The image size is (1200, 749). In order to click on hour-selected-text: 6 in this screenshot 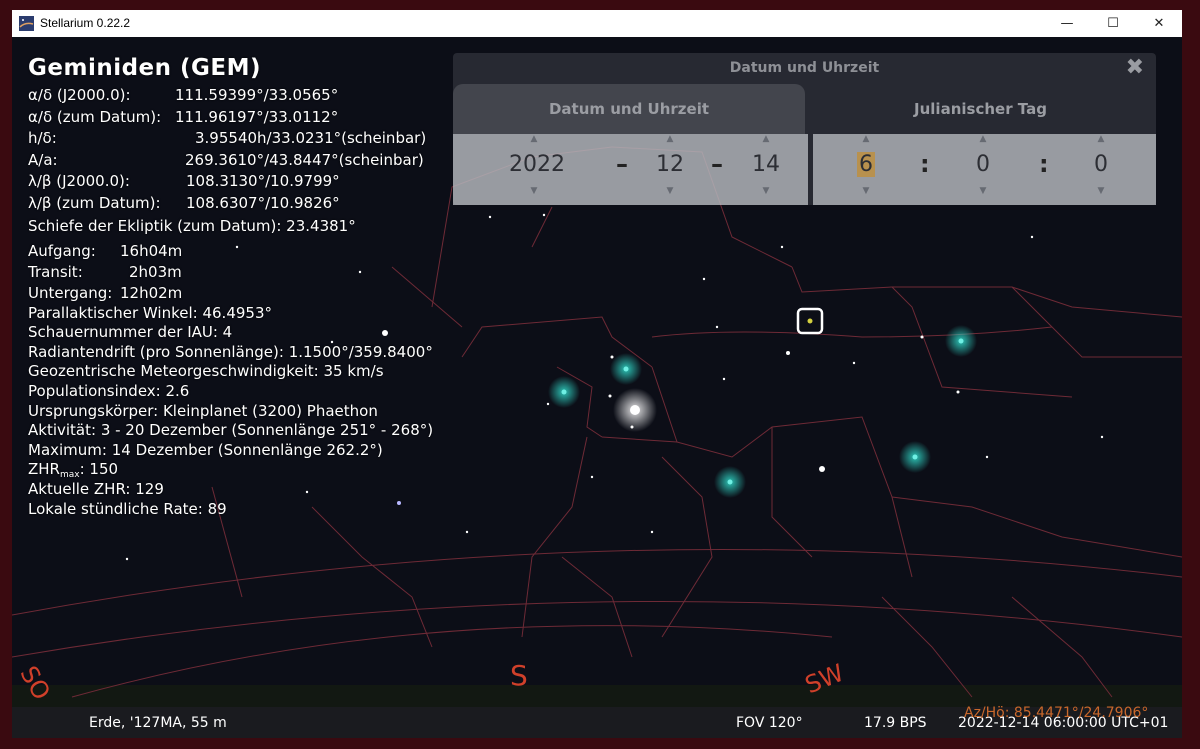, I will do `click(866, 164)`.